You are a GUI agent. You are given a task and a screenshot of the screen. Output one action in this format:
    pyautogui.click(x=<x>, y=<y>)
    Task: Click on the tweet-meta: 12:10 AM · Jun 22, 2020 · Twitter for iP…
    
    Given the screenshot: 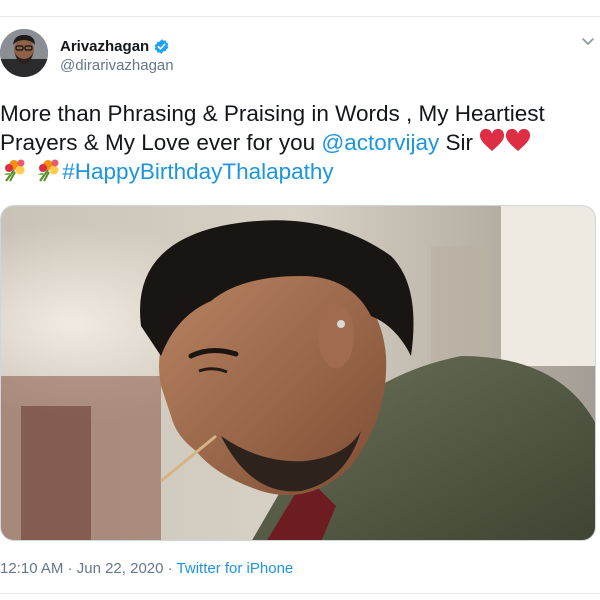 What is the action you would take?
    pyautogui.click(x=146, y=568)
    